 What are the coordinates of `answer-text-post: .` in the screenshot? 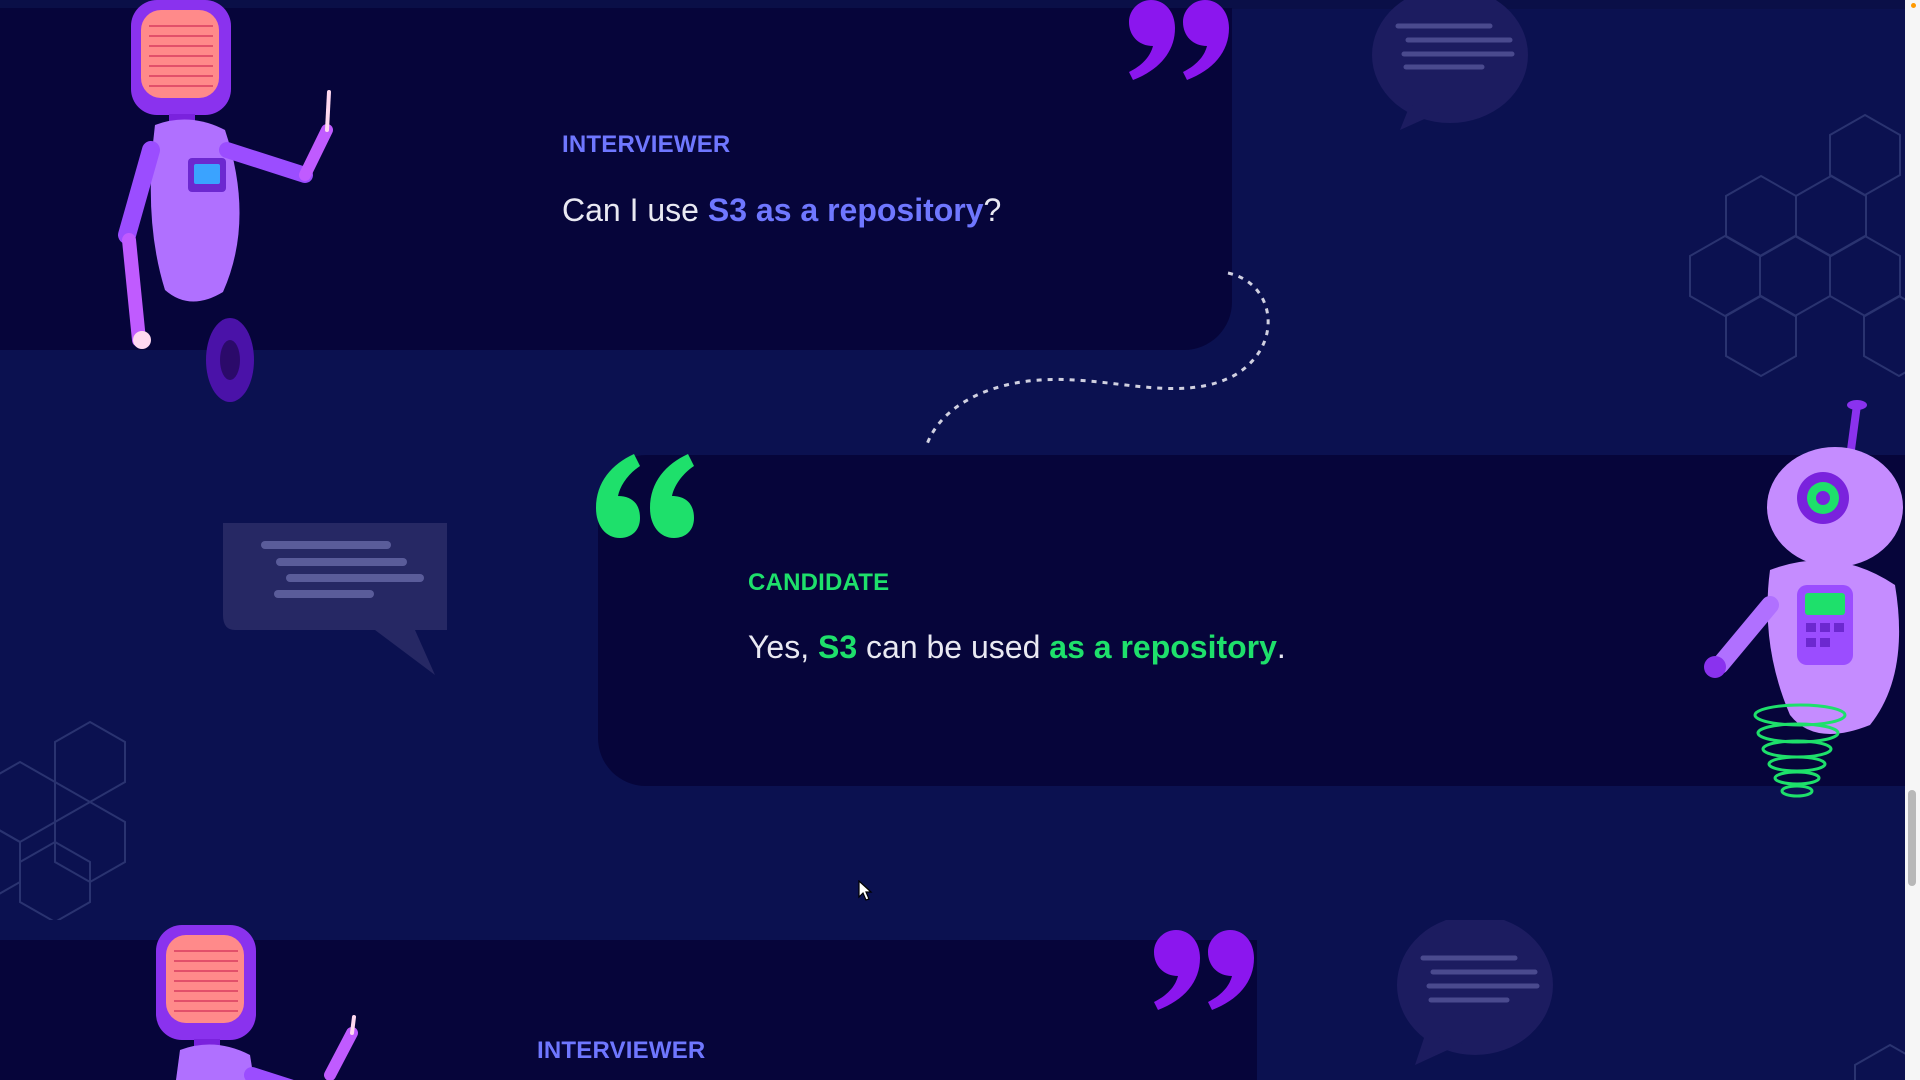 It's located at (1281, 647).